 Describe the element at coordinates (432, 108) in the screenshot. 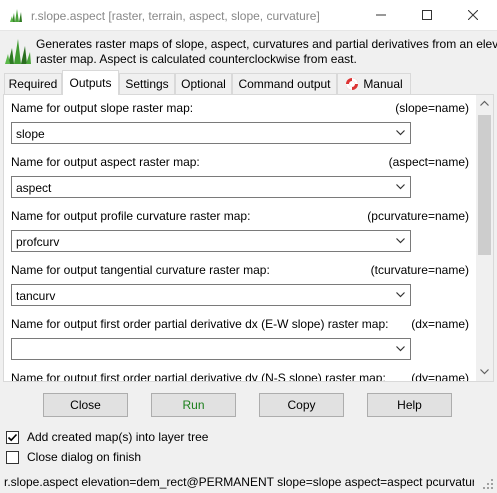

I see `slope-key: (slope=name)` at that location.